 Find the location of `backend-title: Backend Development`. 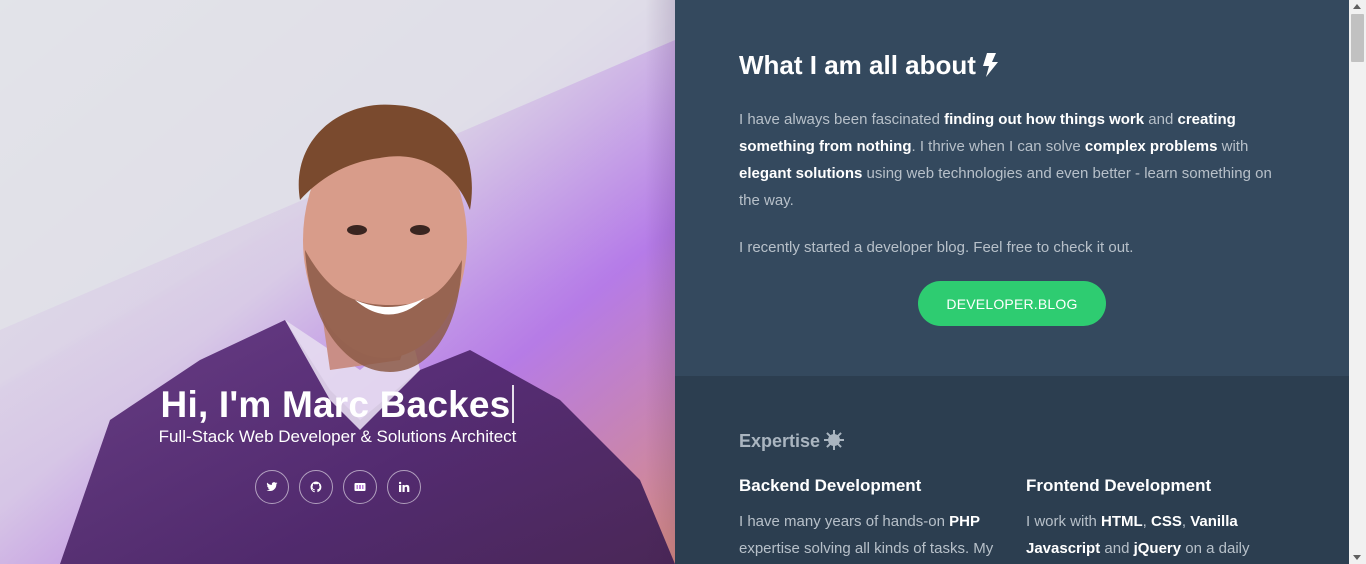

backend-title: Backend Development is located at coordinates (830, 485).